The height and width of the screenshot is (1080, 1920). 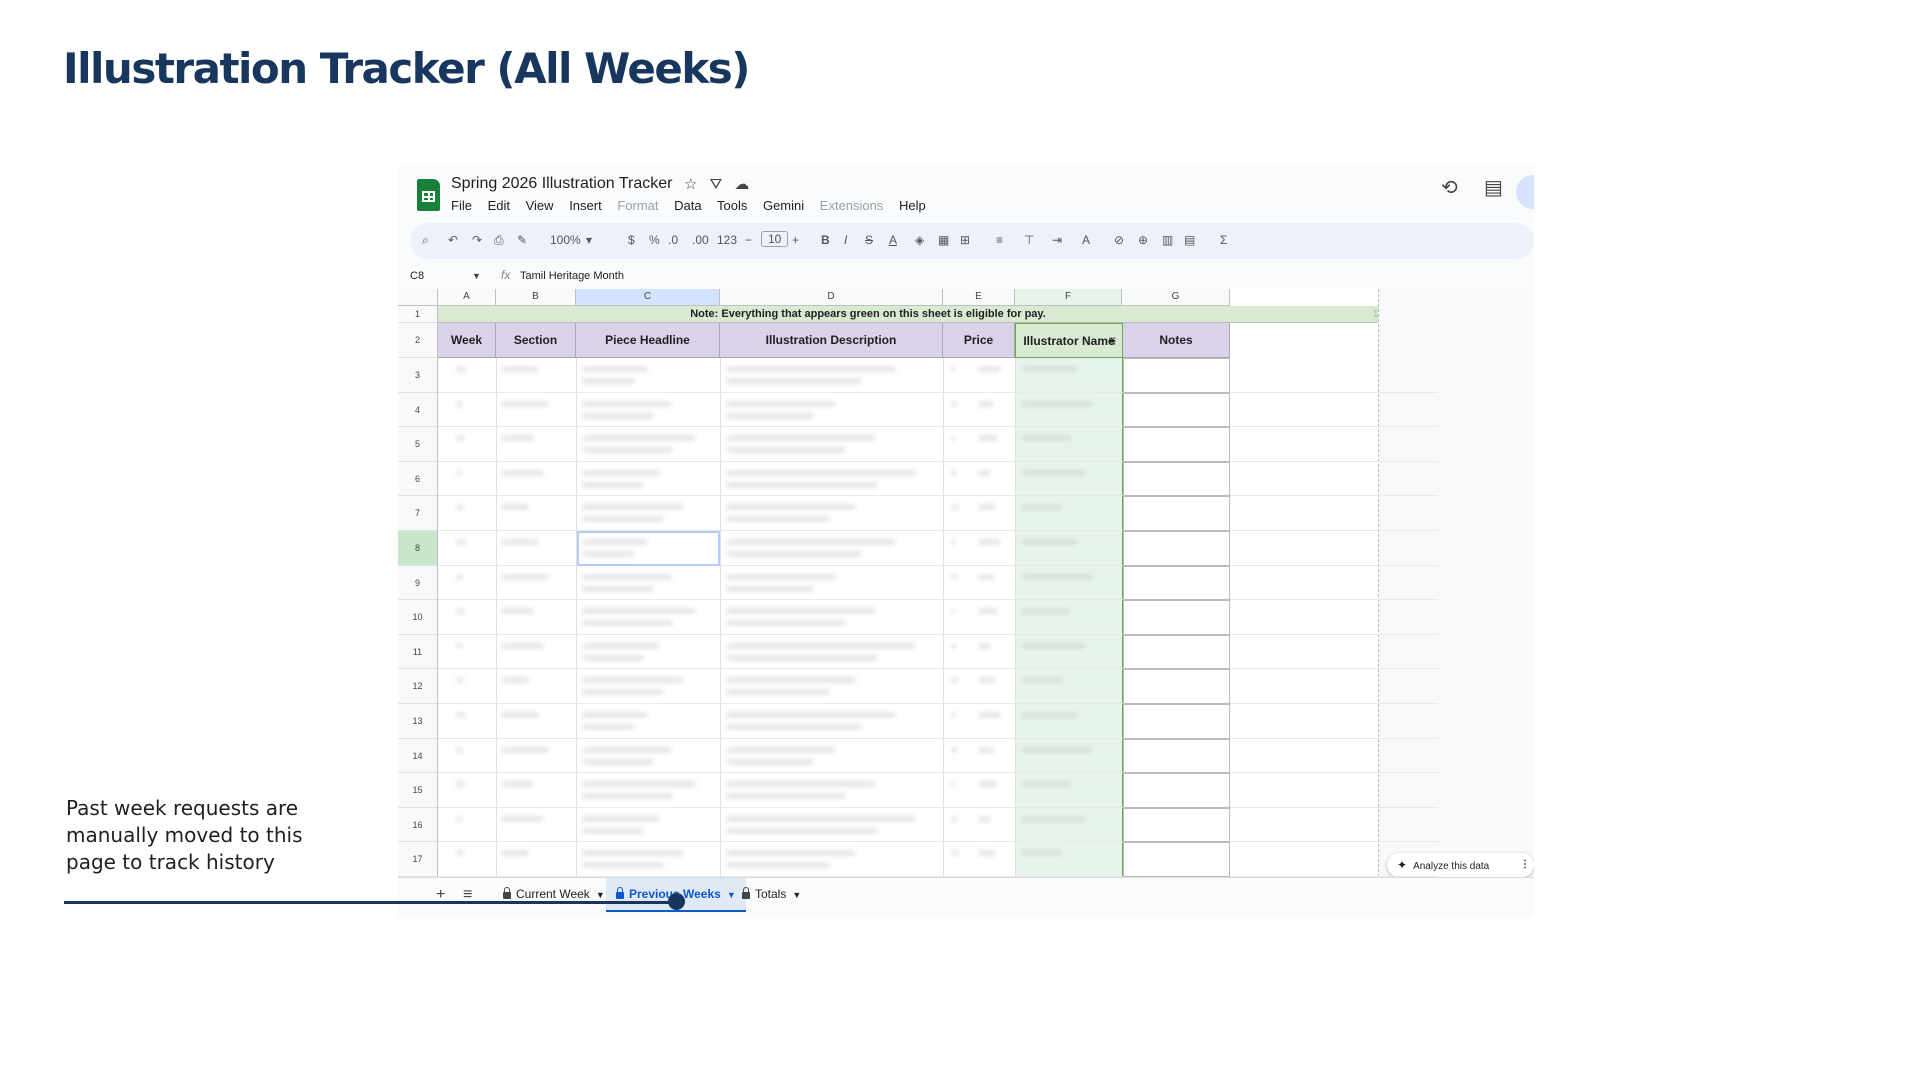 I want to click on menu-insert: Insert, so click(x=585, y=205).